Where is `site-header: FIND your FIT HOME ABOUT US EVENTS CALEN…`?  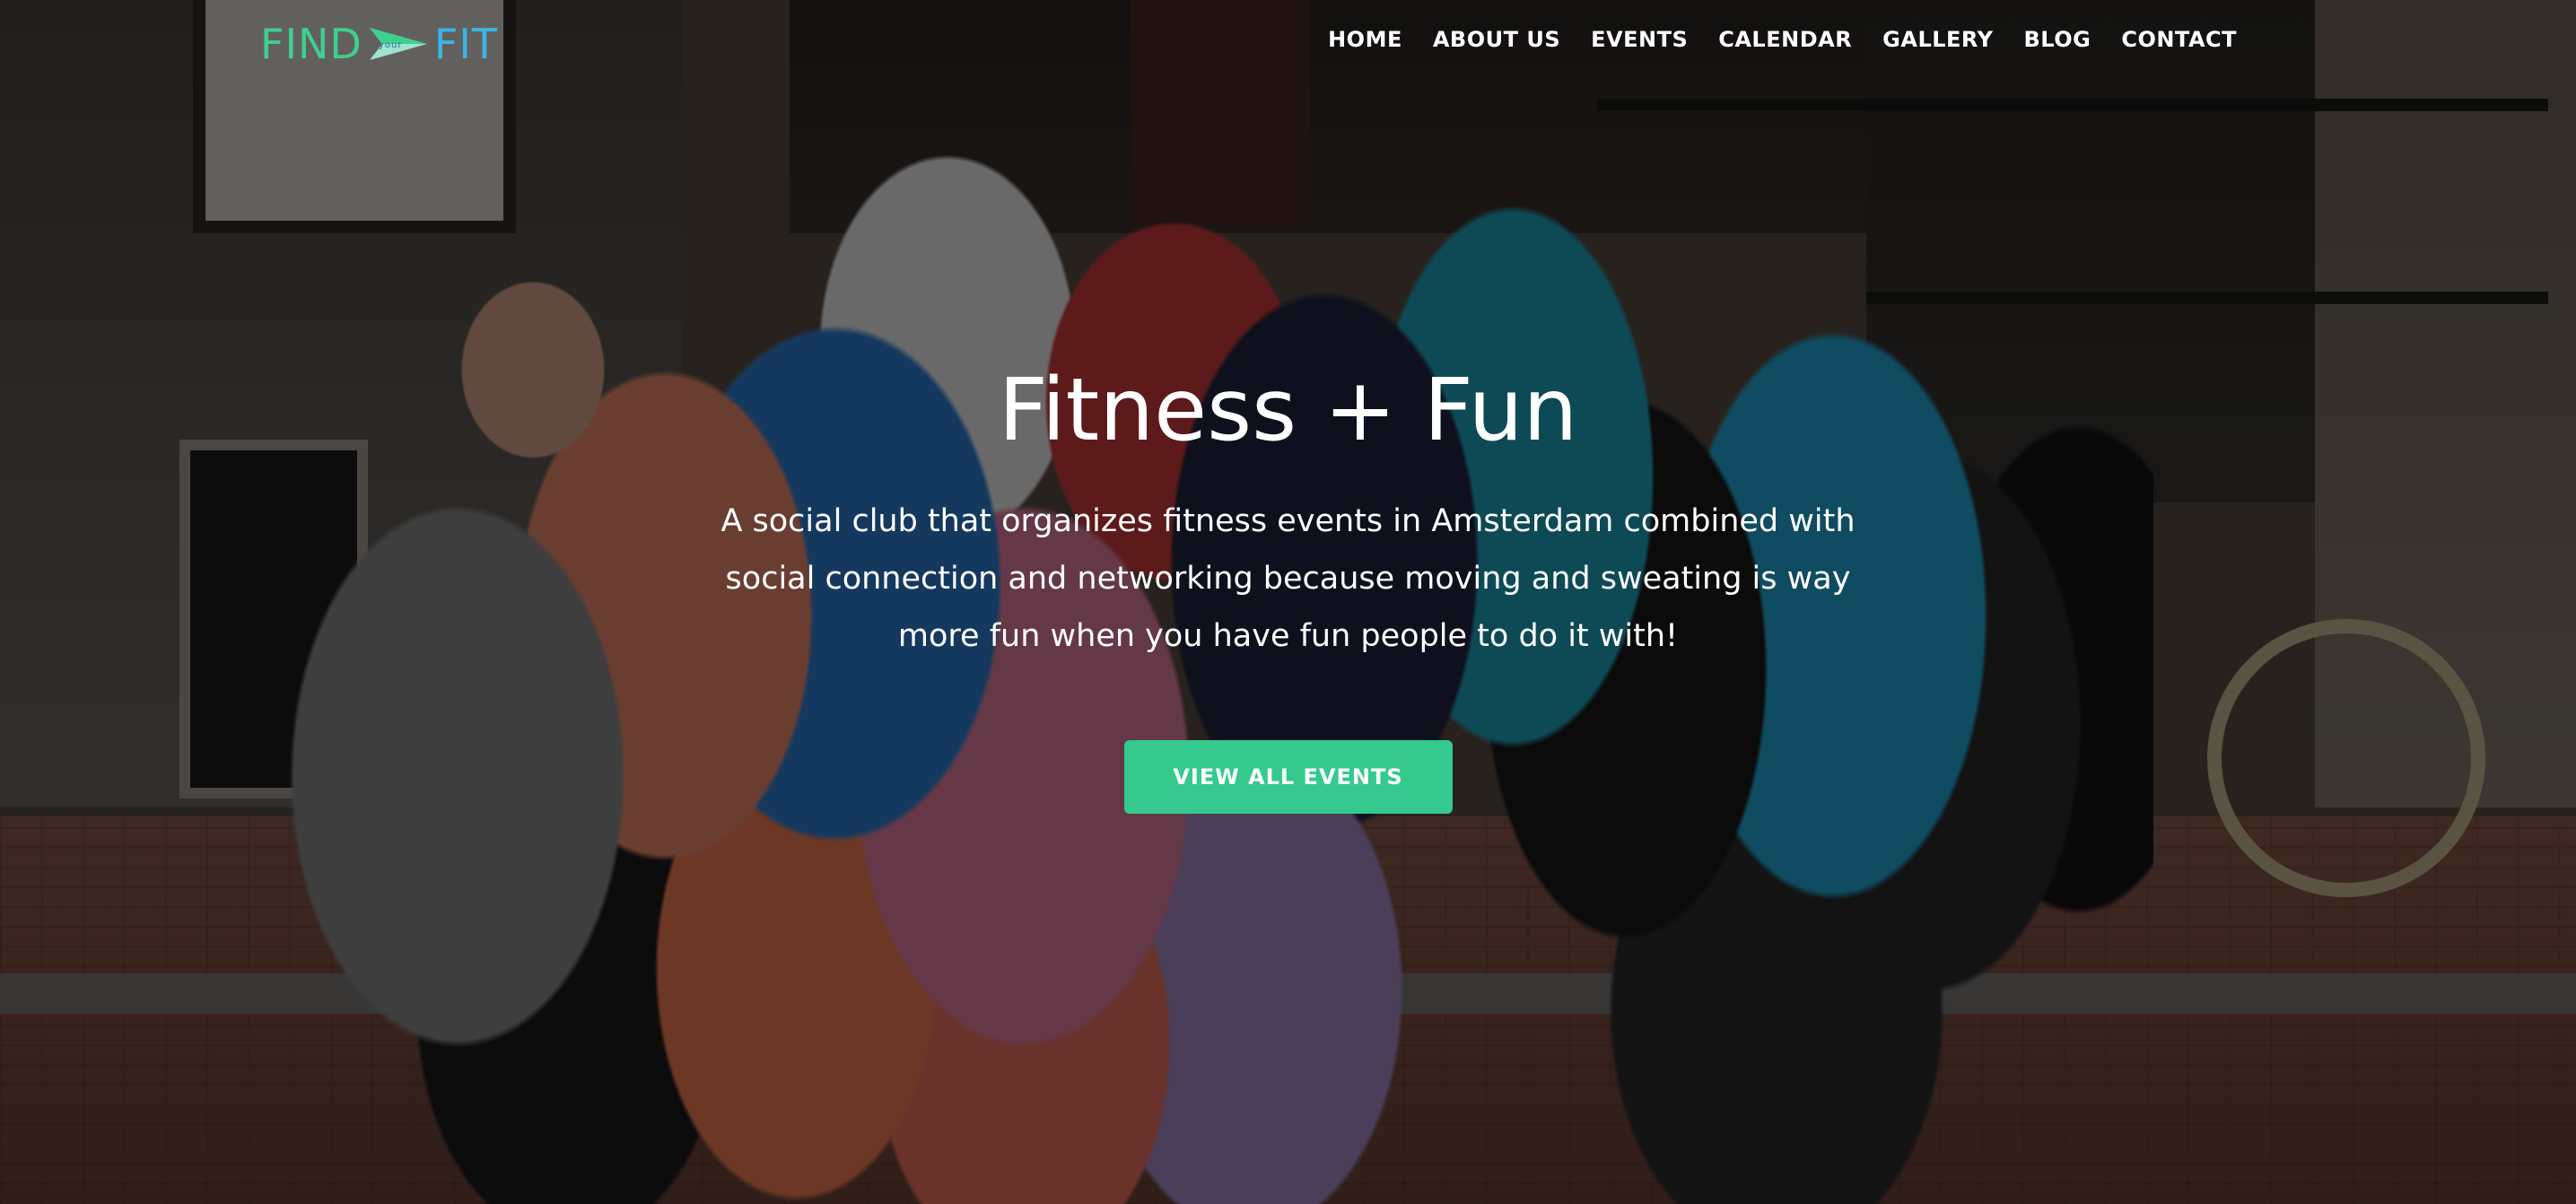
site-header: FIND your FIT HOME ABOUT US EVENTS CALEN… is located at coordinates (1288, 41).